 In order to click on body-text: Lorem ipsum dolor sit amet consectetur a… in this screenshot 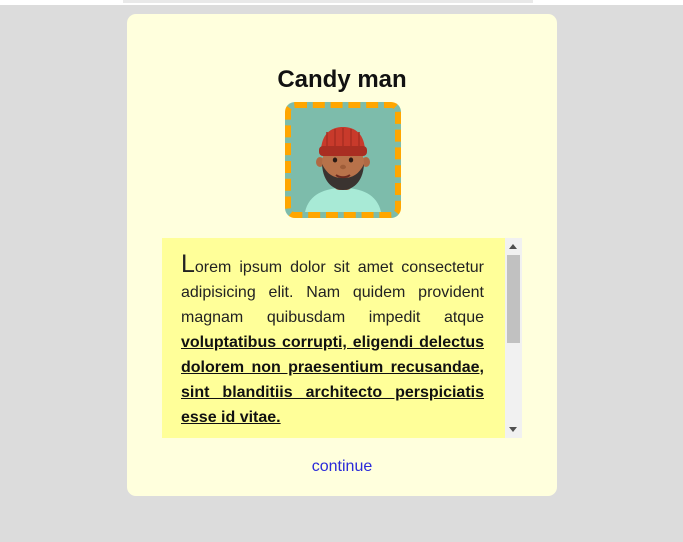, I will do `click(332, 341)`.